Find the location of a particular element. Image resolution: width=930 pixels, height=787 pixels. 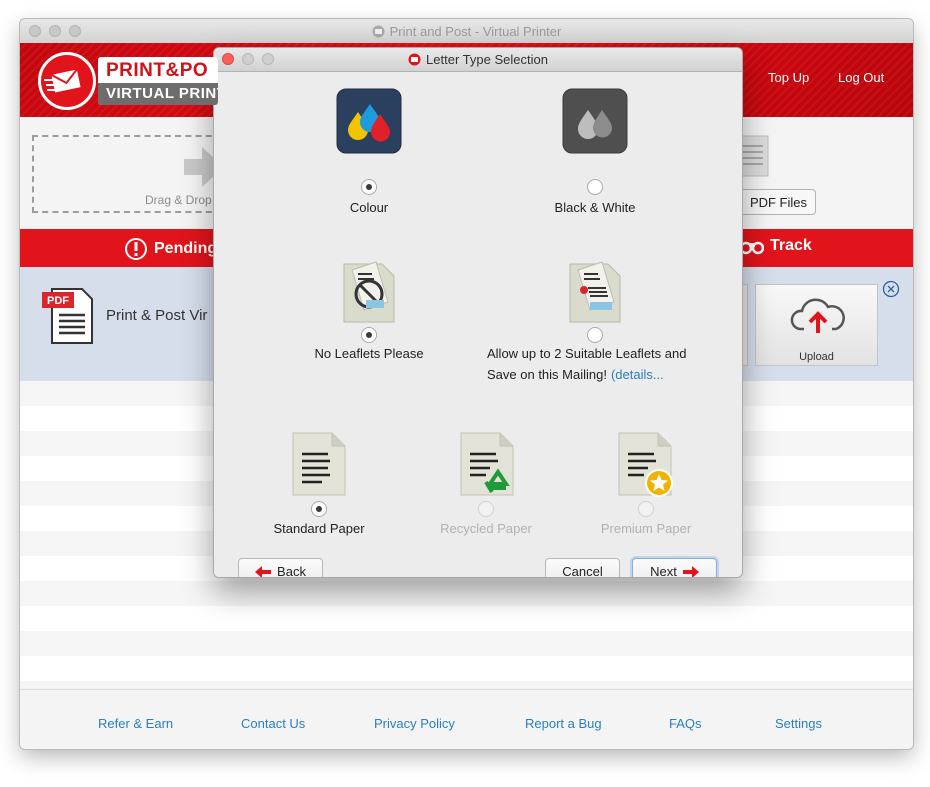

dialog-titlebar: Letter Type Selection is located at coordinates (478, 60).